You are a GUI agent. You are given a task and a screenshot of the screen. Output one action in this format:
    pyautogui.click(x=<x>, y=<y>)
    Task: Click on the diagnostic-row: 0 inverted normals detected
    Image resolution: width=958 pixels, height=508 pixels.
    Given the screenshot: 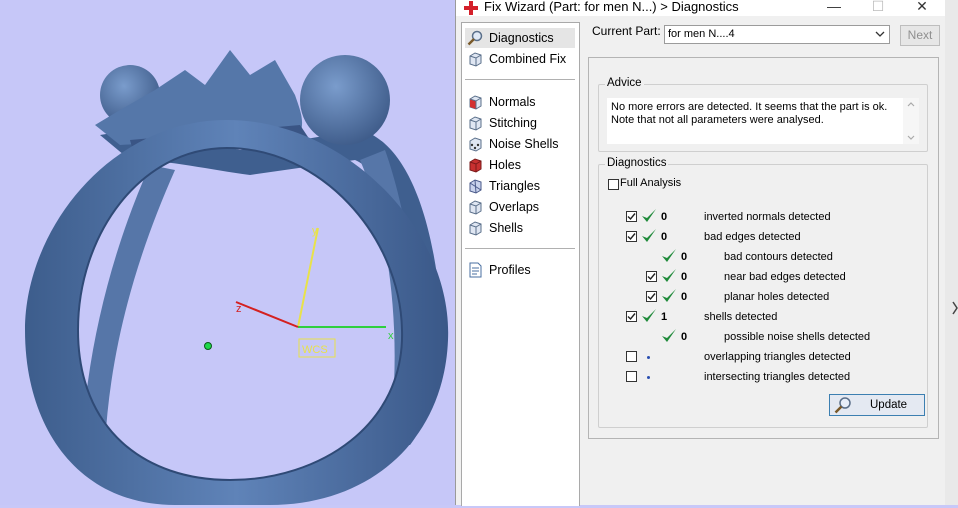 What is the action you would take?
    pyautogui.click(x=759, y=218)
    